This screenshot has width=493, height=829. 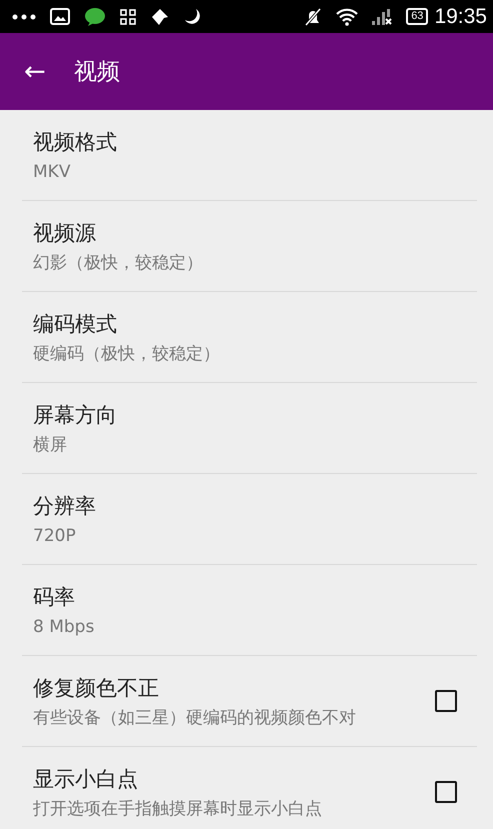 I want to click on wifi-icon, so click(x=347, y=17).